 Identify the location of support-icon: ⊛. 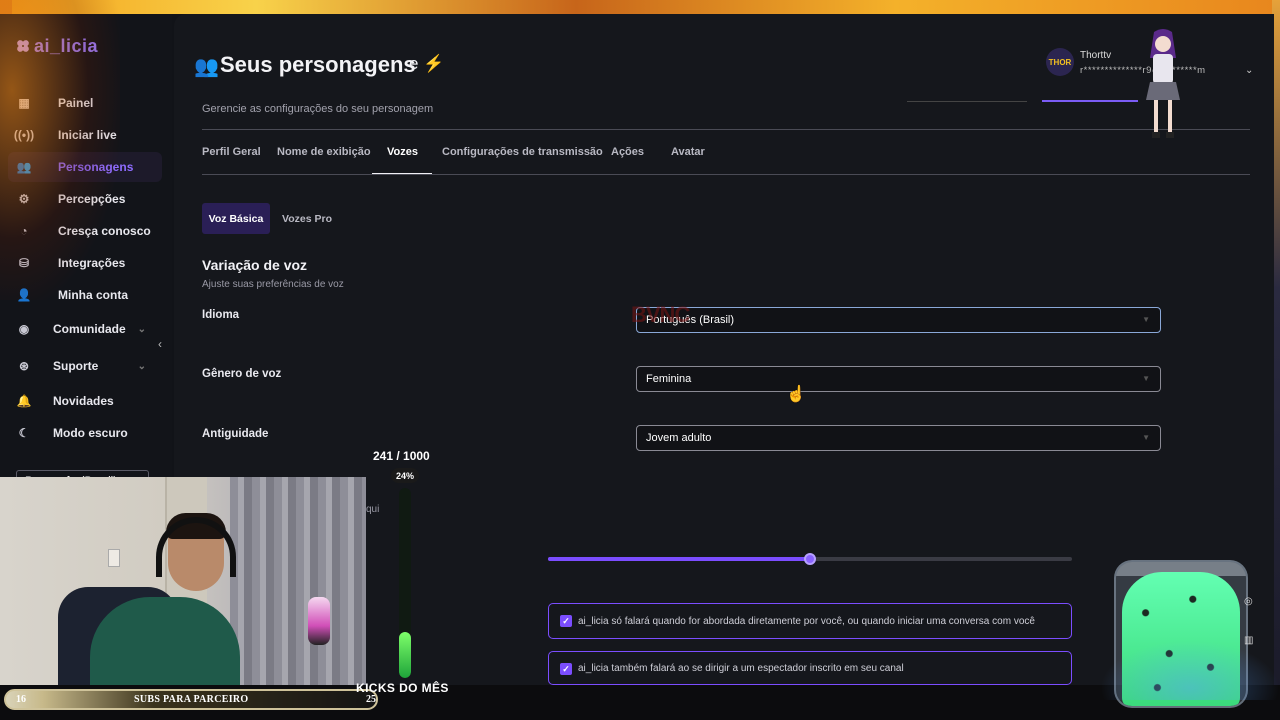
(24, 366).